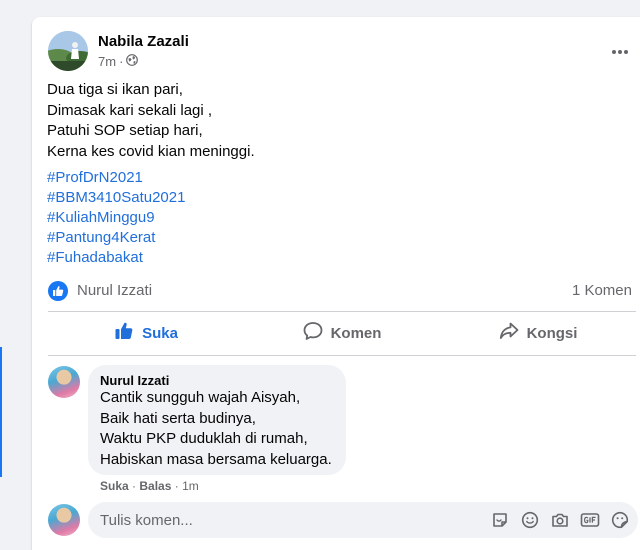 The width and height of the screenshot is (640, 550). What do you see at coordinates (64, 520) in the screenshot?
I see `current-user-avatar` at bounding box center [64, 520].